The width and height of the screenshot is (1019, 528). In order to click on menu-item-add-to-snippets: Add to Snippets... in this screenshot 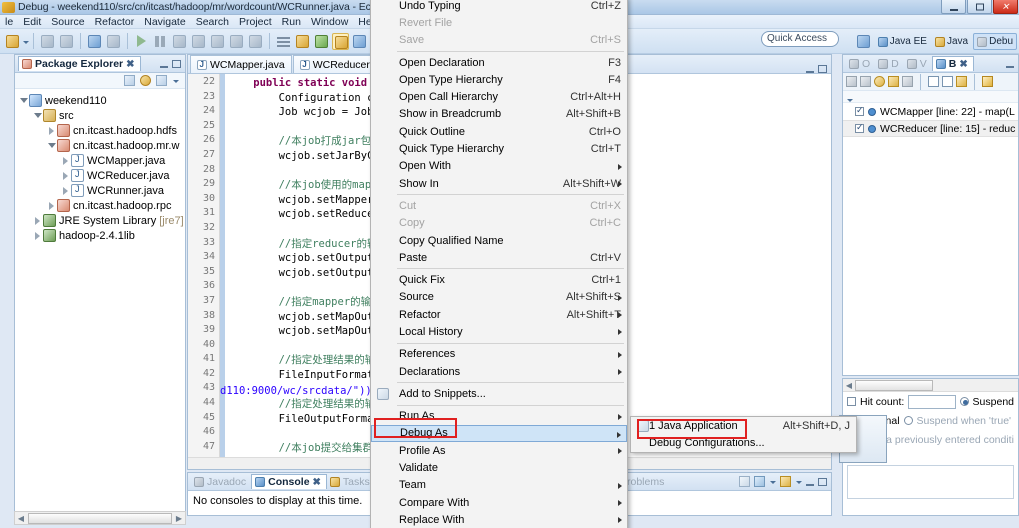, I will do `click(499, 393)`.